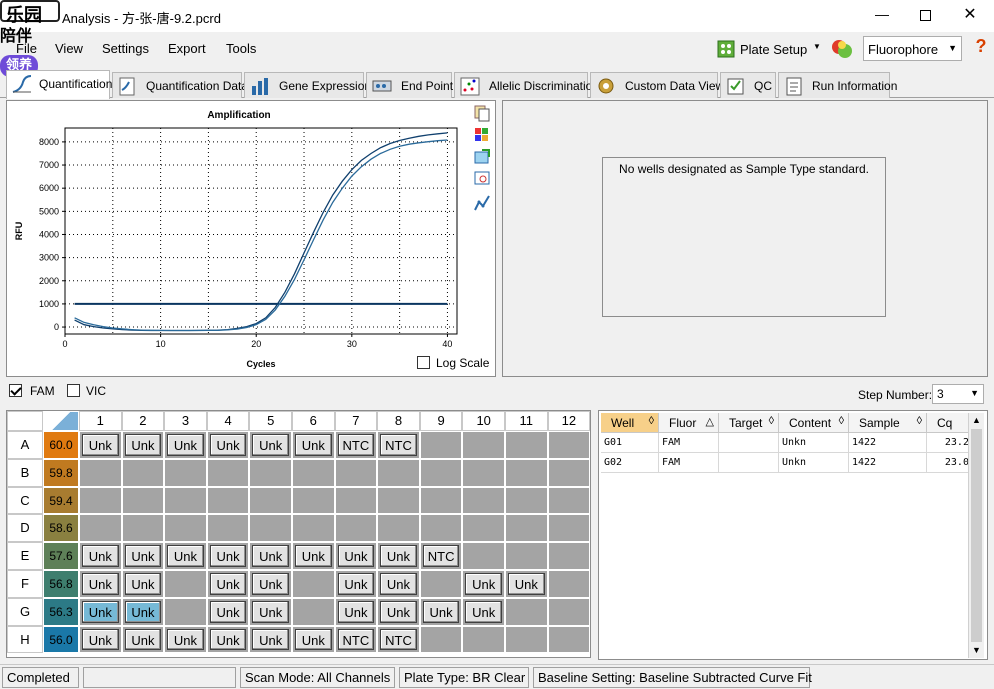 This screenshot has height=689, width=994. I want to click on well-G10: Unk, so click(483, 611).